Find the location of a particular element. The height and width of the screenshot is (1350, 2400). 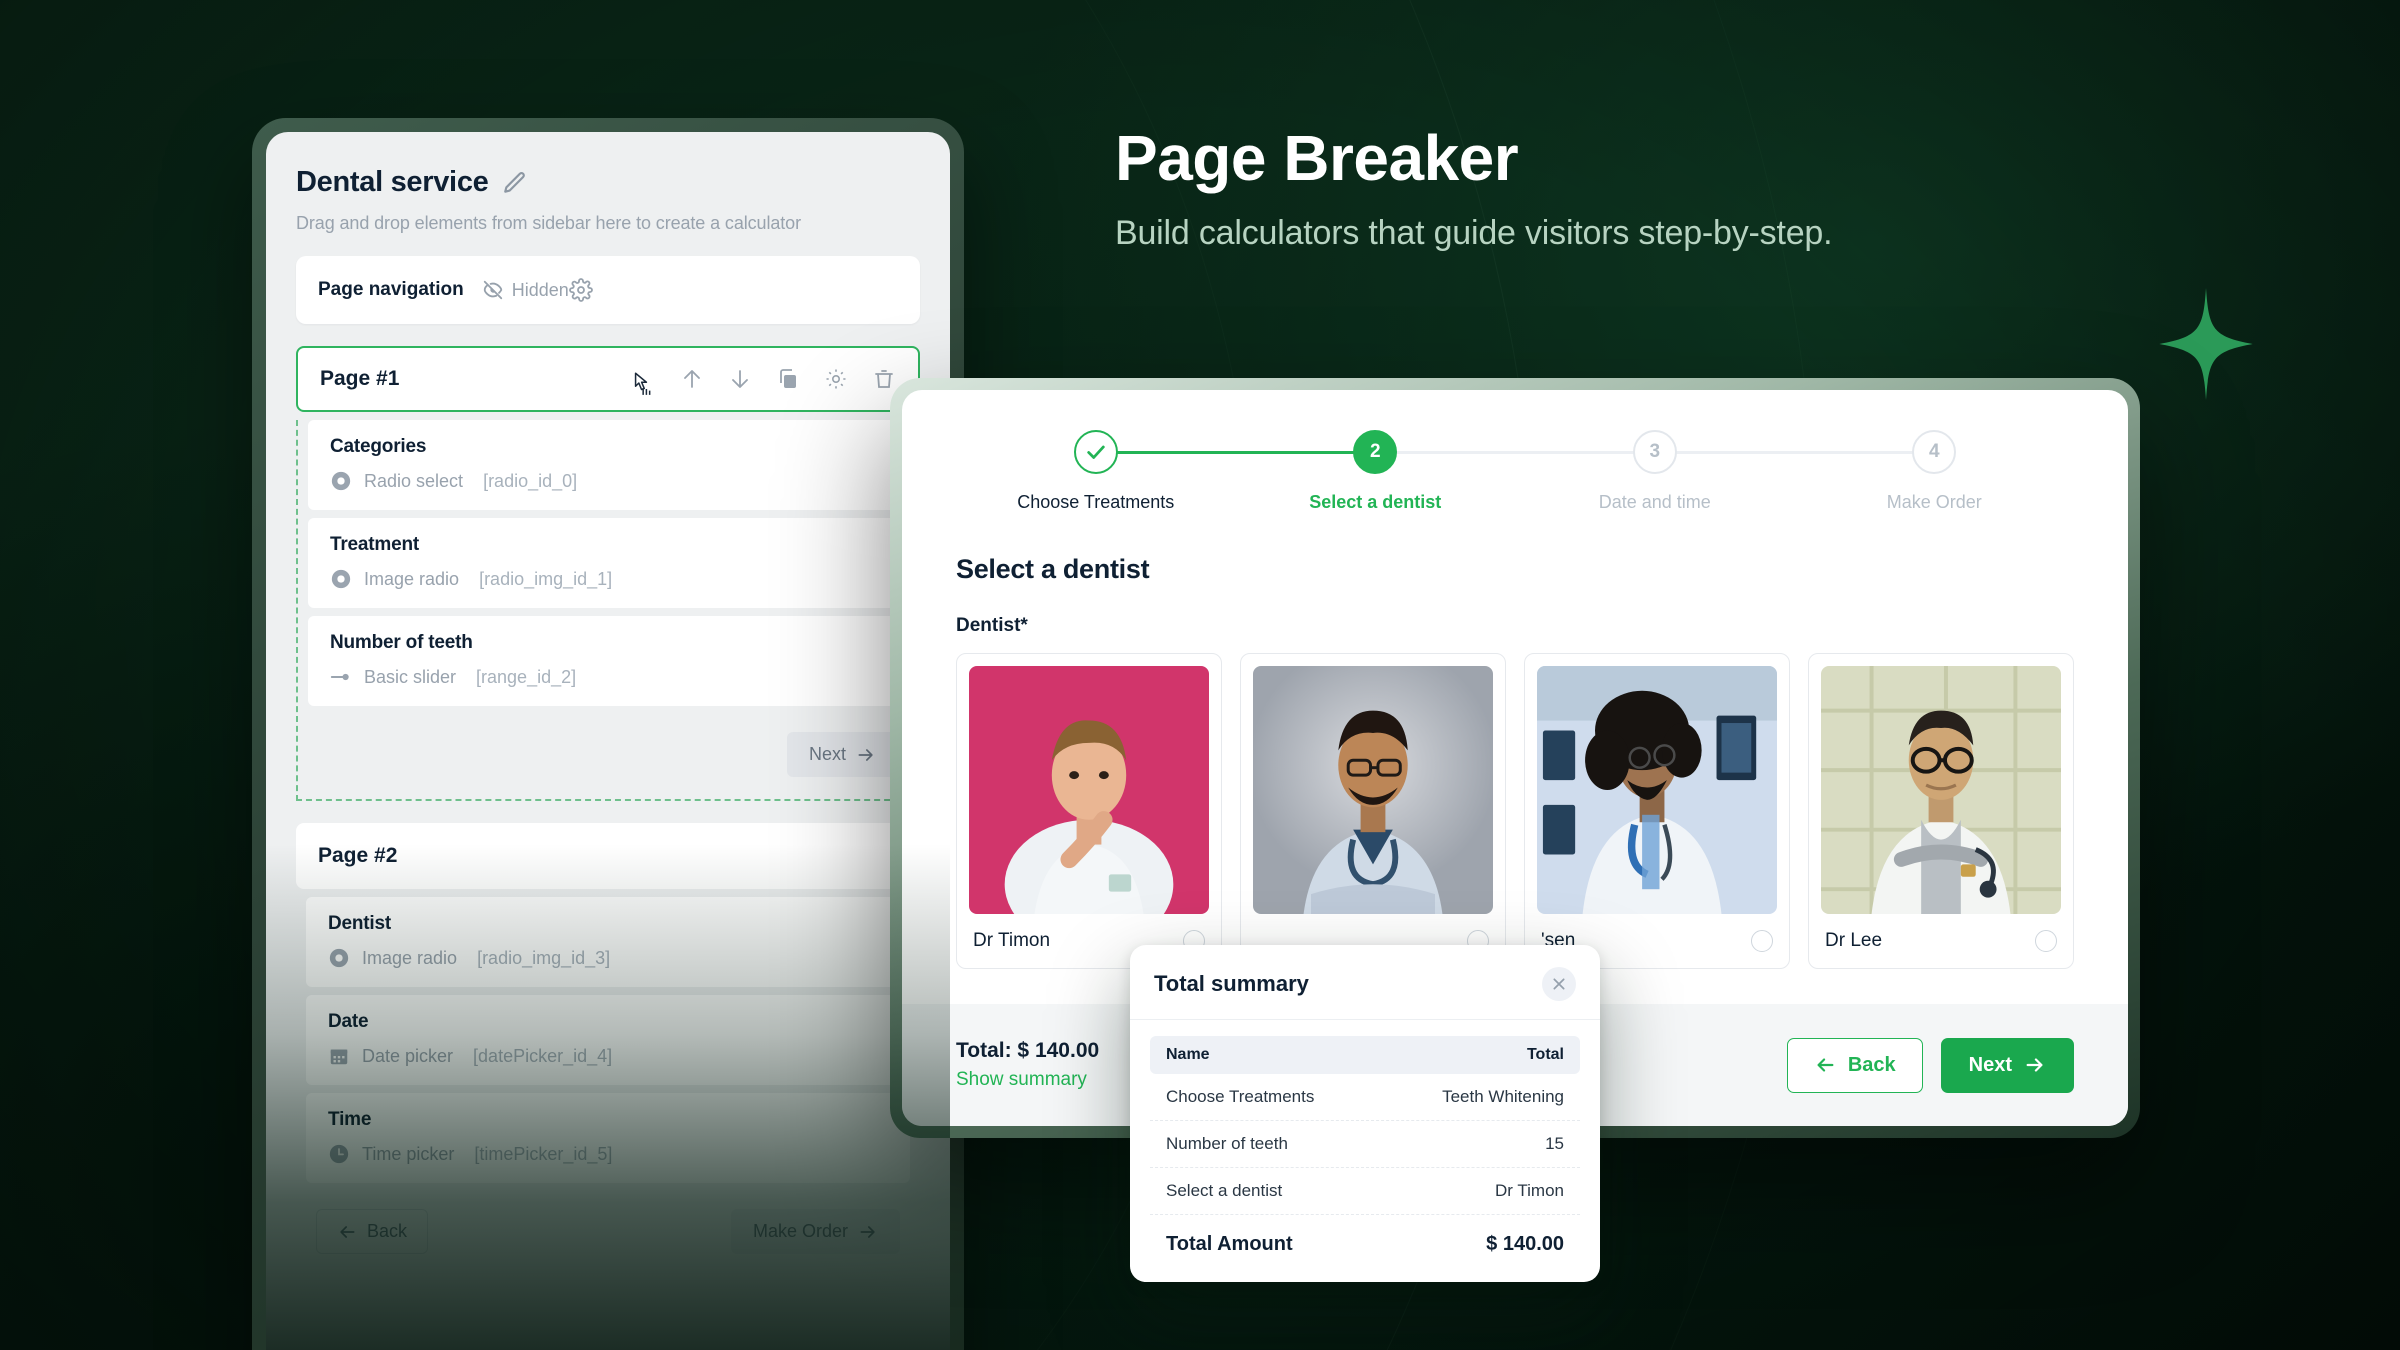

step-marker-2: 2 is located at coordinates (1375, 452).